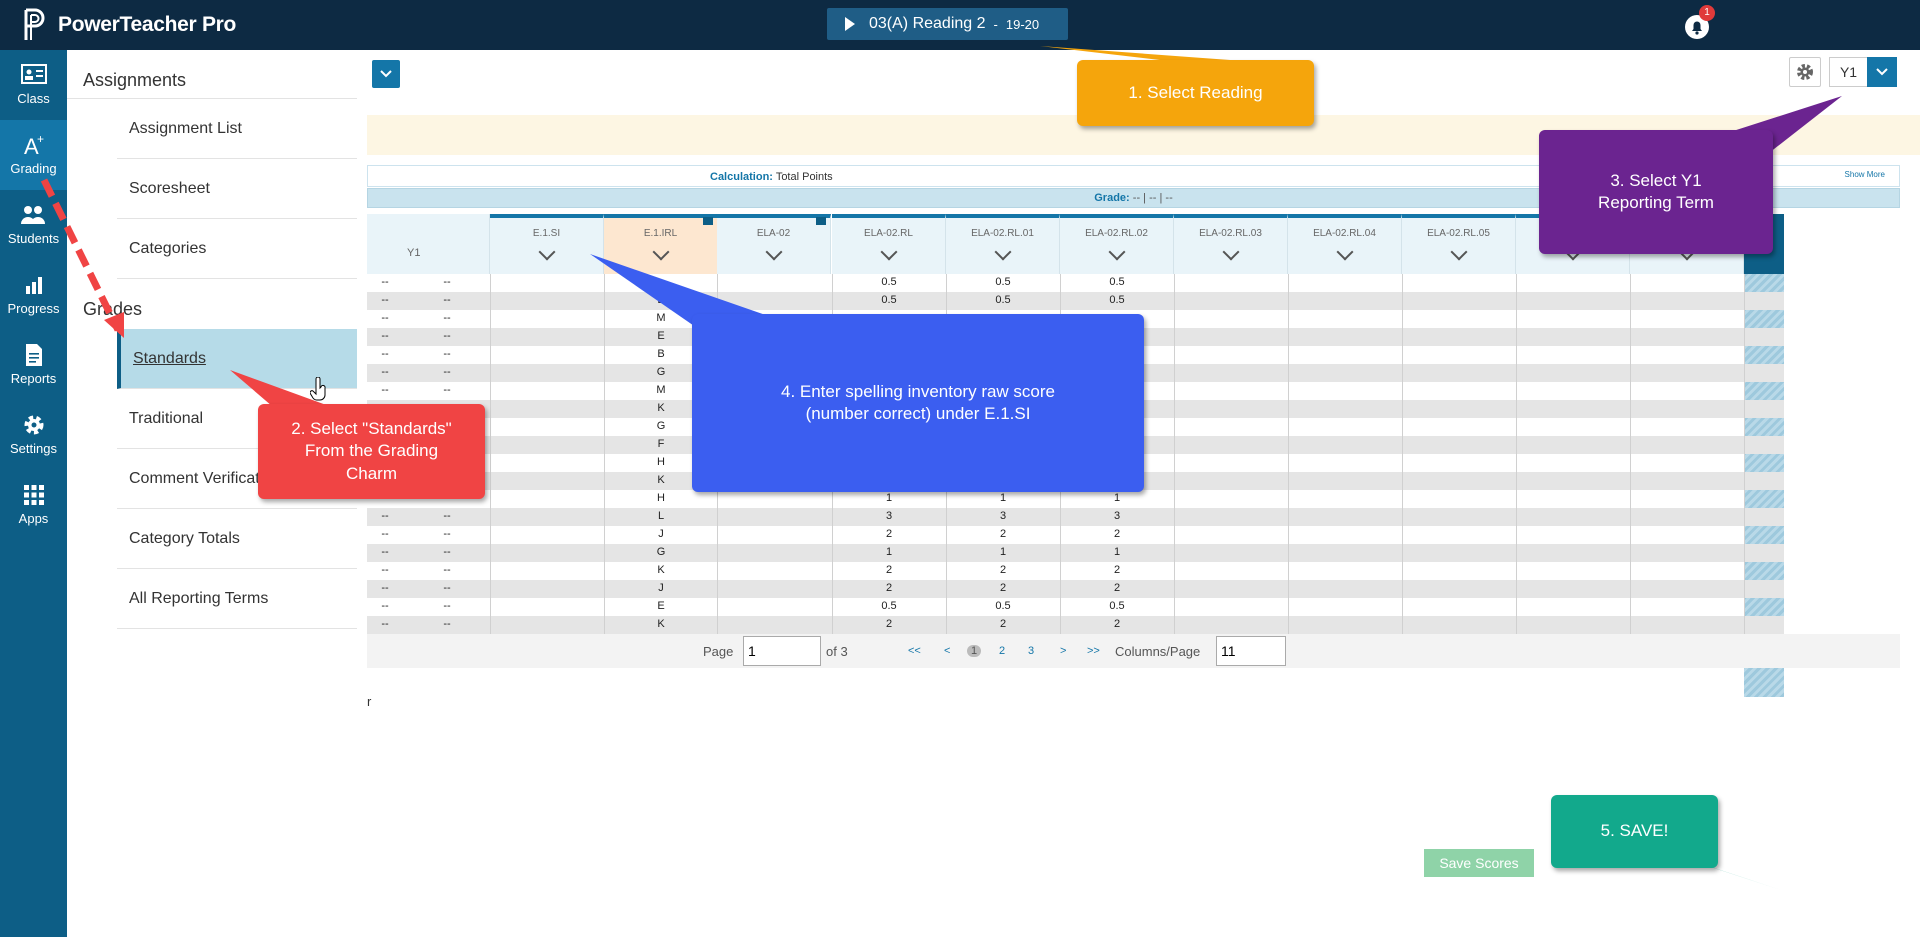  Describe the element at coordinates (237, 249) in the screenshot. I see `nav-categories: Categories` at that location.